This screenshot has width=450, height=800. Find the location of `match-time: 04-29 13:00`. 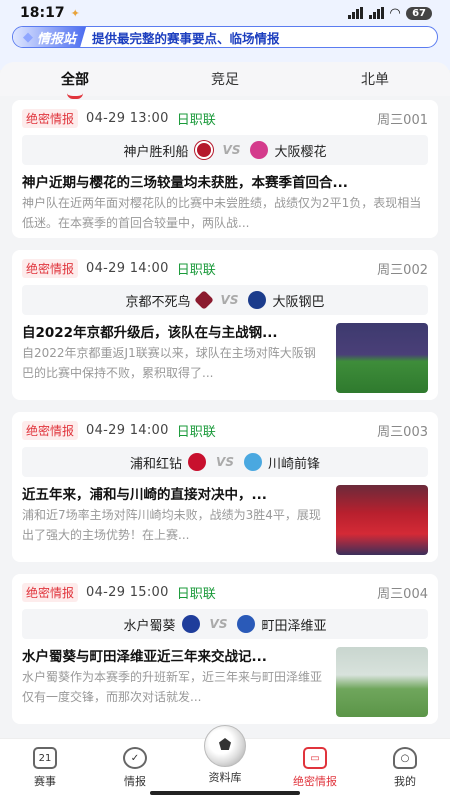

match-time: 04-29 13:00 is located at coordinates (127, 118).